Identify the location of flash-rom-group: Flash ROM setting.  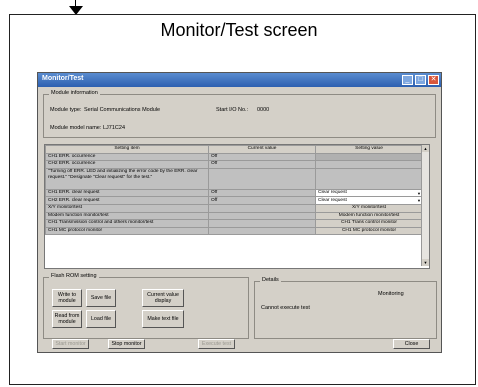
(146, 306).